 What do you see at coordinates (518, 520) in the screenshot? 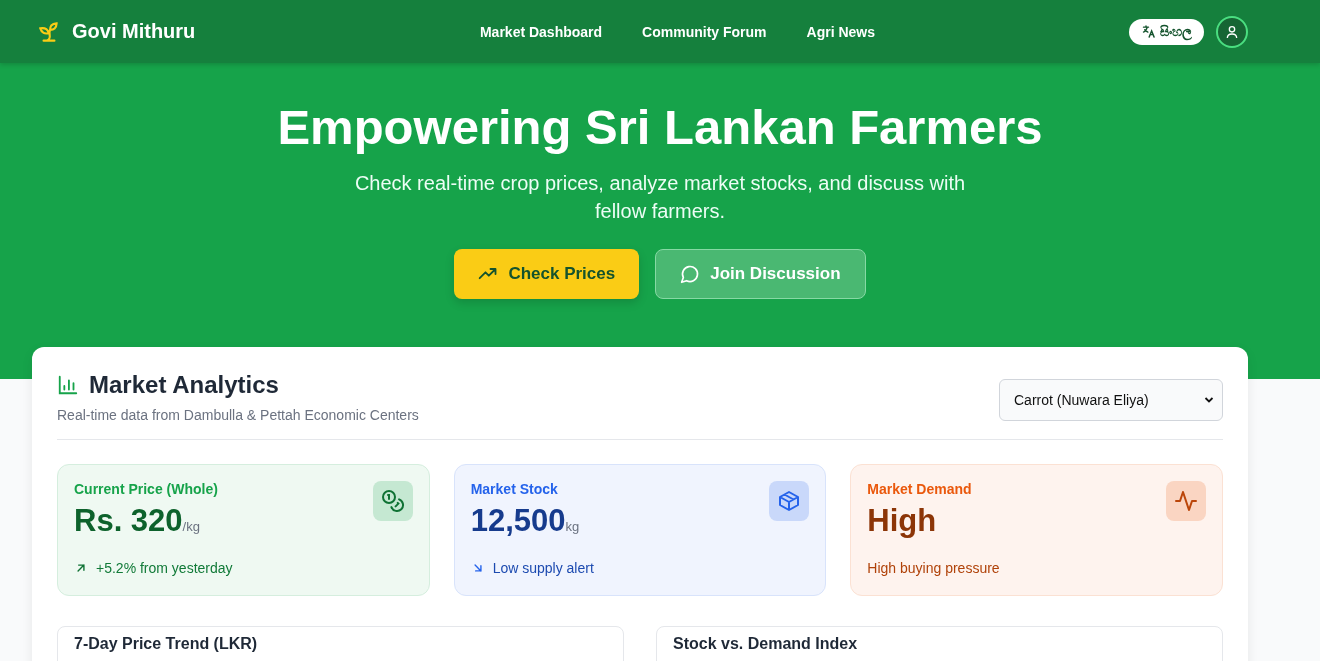
I see `stat-value: 12,500` at bounding box center [518, 520].